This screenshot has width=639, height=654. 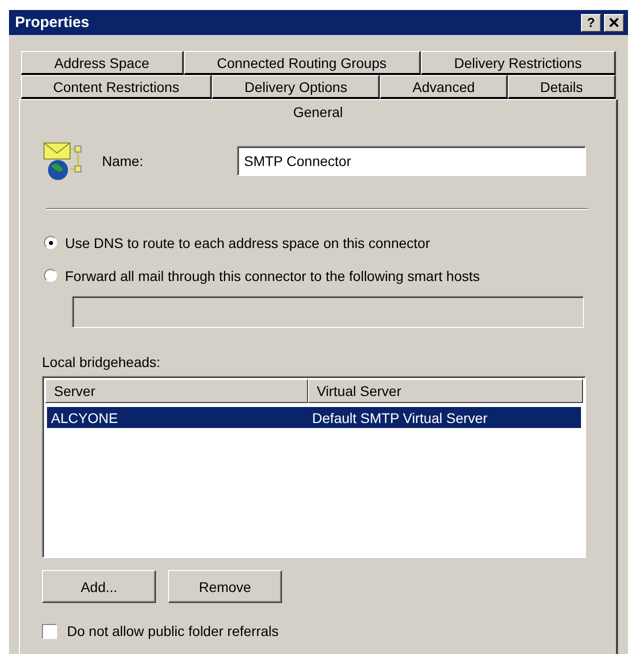 What do you see at coordinates (225, 586) in the screenshot?
I see `remove-button: Remove` at bounding box center [225, 586].